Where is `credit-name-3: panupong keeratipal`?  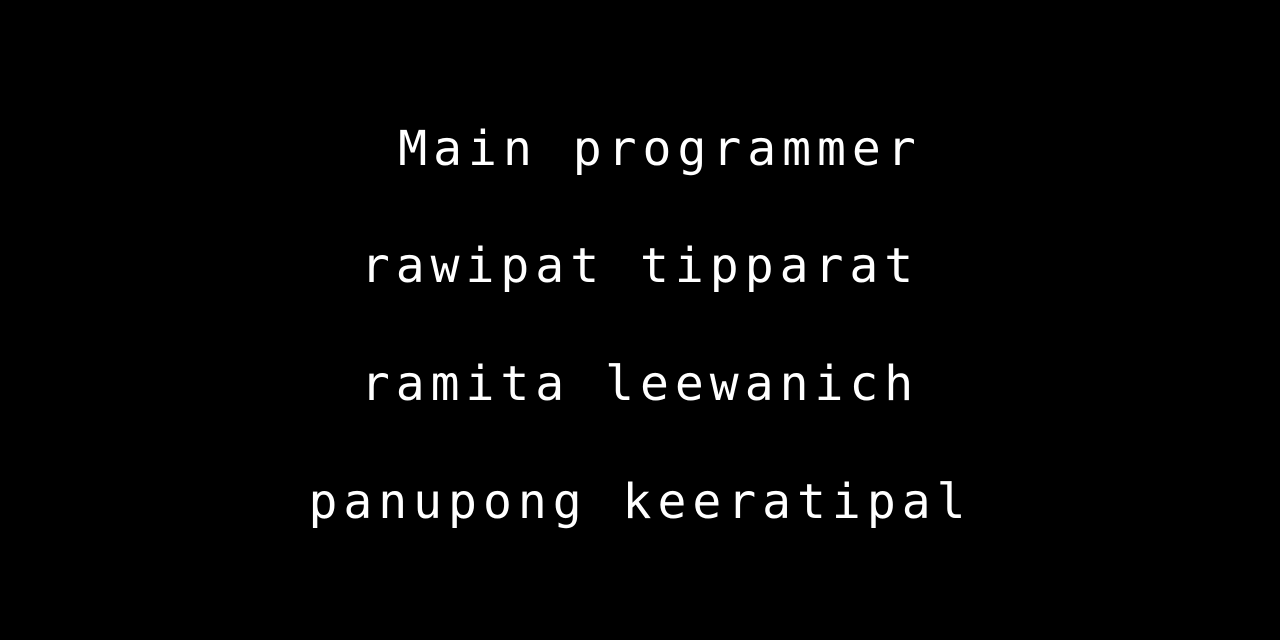
credit-name-3: panupong keeratipal is located at coordinates (640, 502).